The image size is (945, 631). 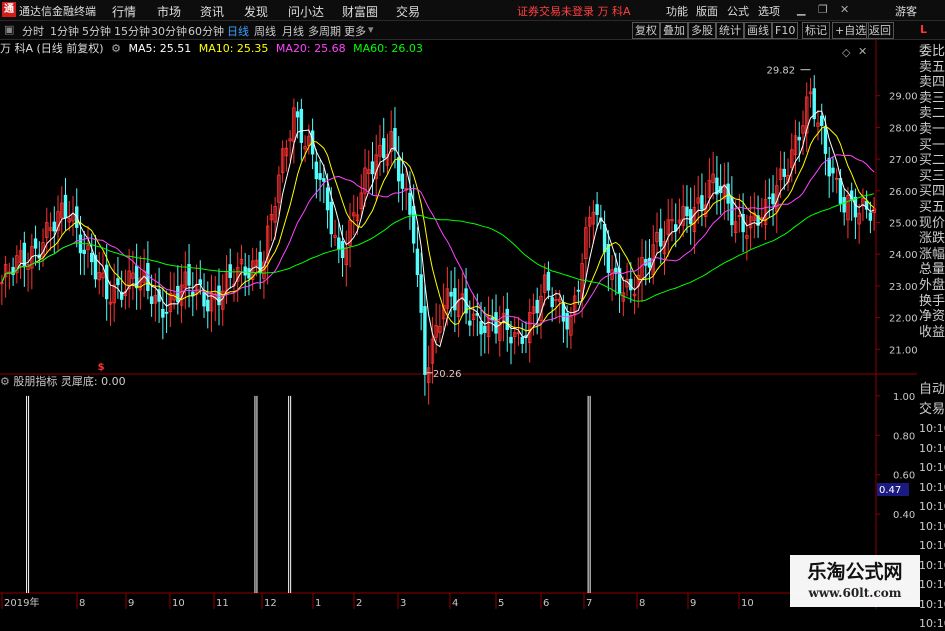 I want to click on chart-settings-icon: ◇, so click(x=846, y=52).